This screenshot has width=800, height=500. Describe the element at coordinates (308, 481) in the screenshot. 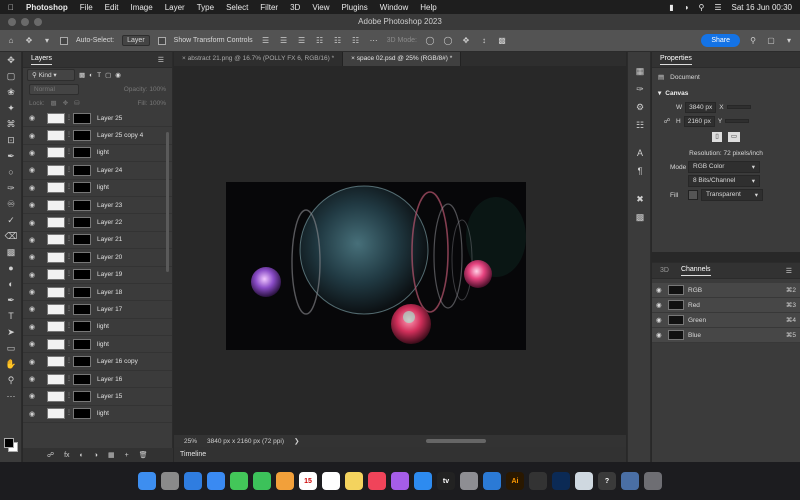

I see `calendar-icon: 15` at that location.